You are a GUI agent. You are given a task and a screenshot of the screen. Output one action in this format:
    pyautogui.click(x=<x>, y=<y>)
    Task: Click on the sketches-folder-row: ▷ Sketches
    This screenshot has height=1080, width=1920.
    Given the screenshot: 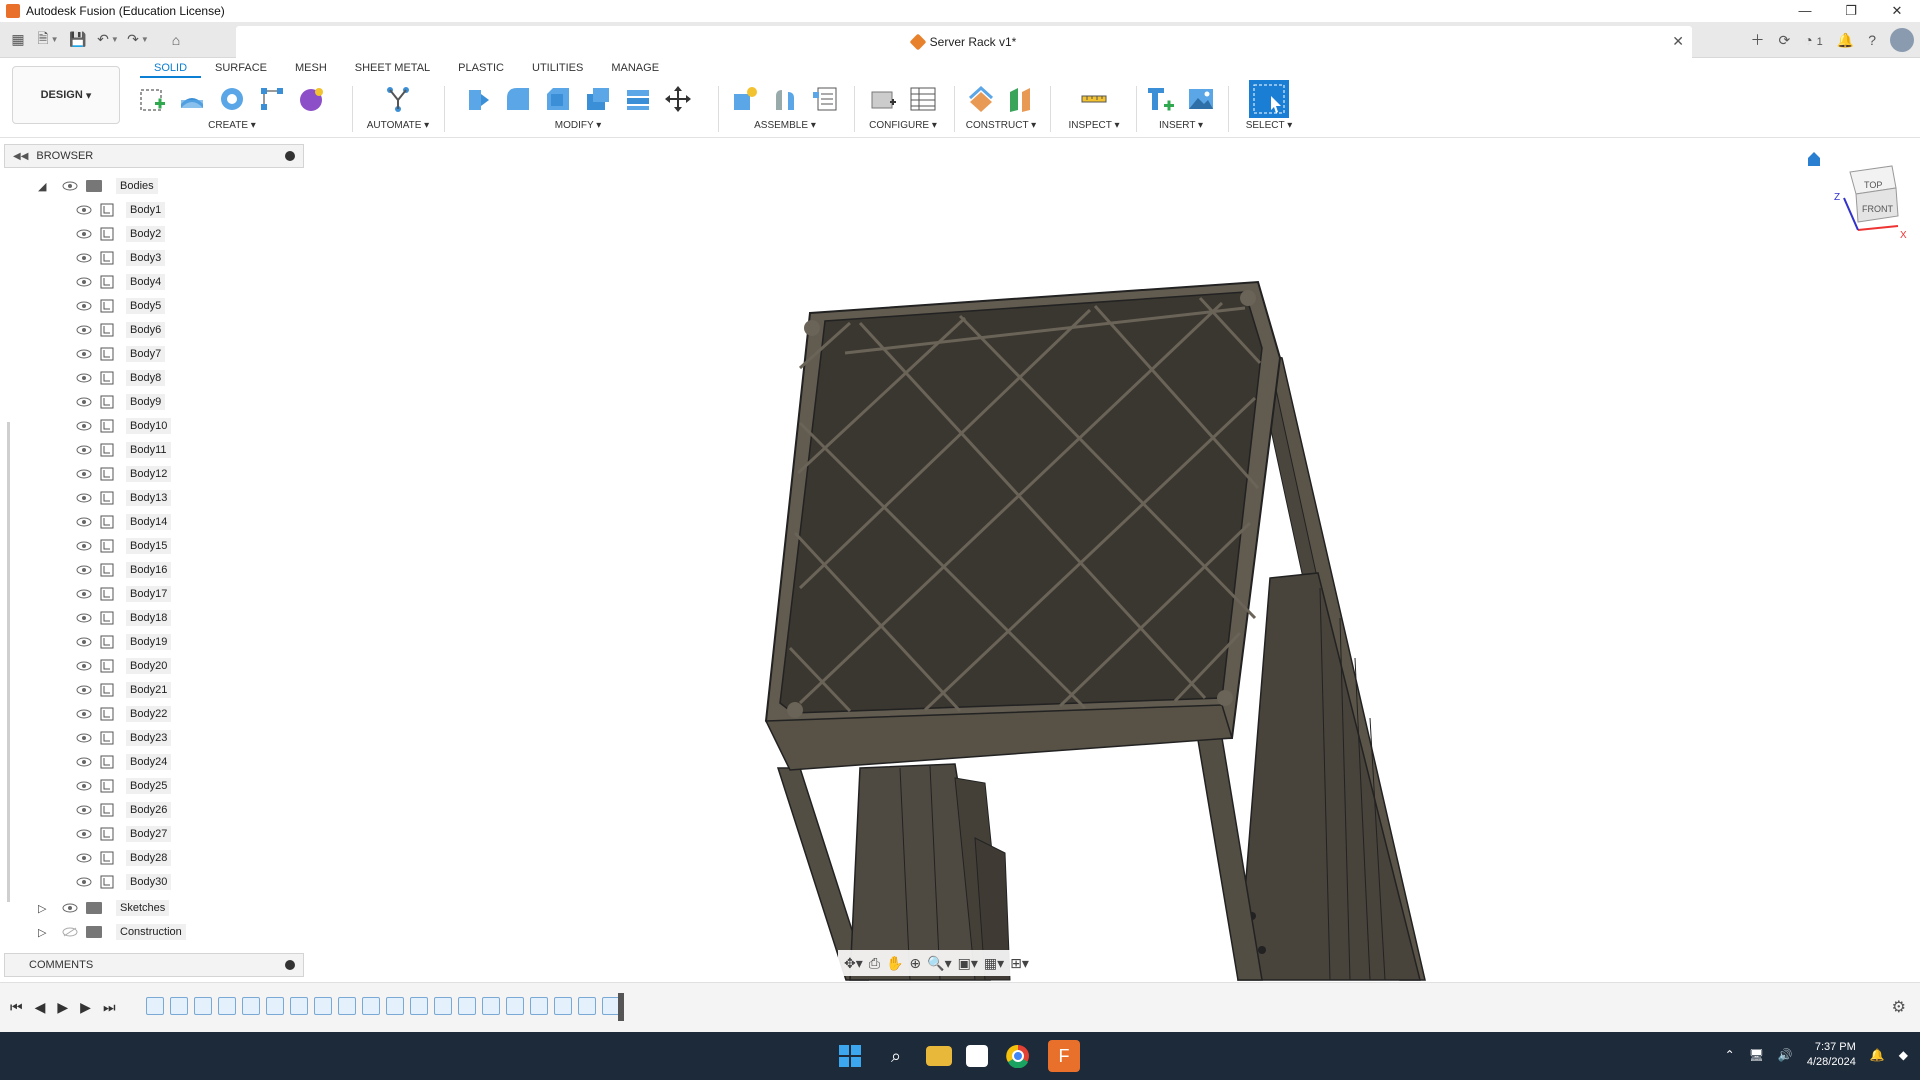 What is the action you would take?
    pyautogui.click(x=104, y=908)
    